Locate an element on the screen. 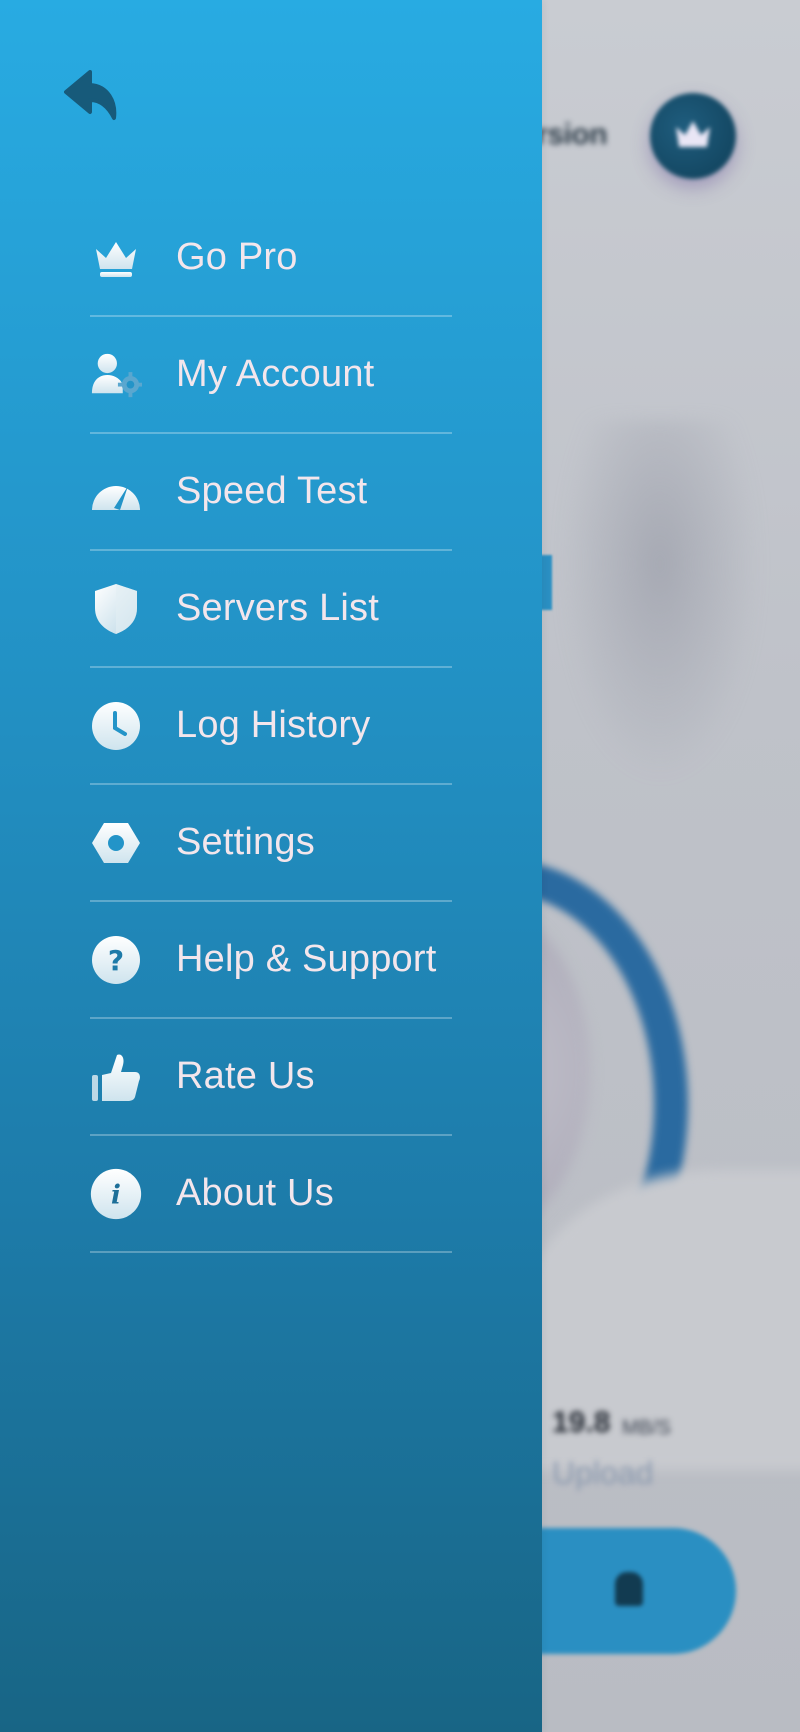  menu-item-settings: Settings is located at coordinates (271, 843).